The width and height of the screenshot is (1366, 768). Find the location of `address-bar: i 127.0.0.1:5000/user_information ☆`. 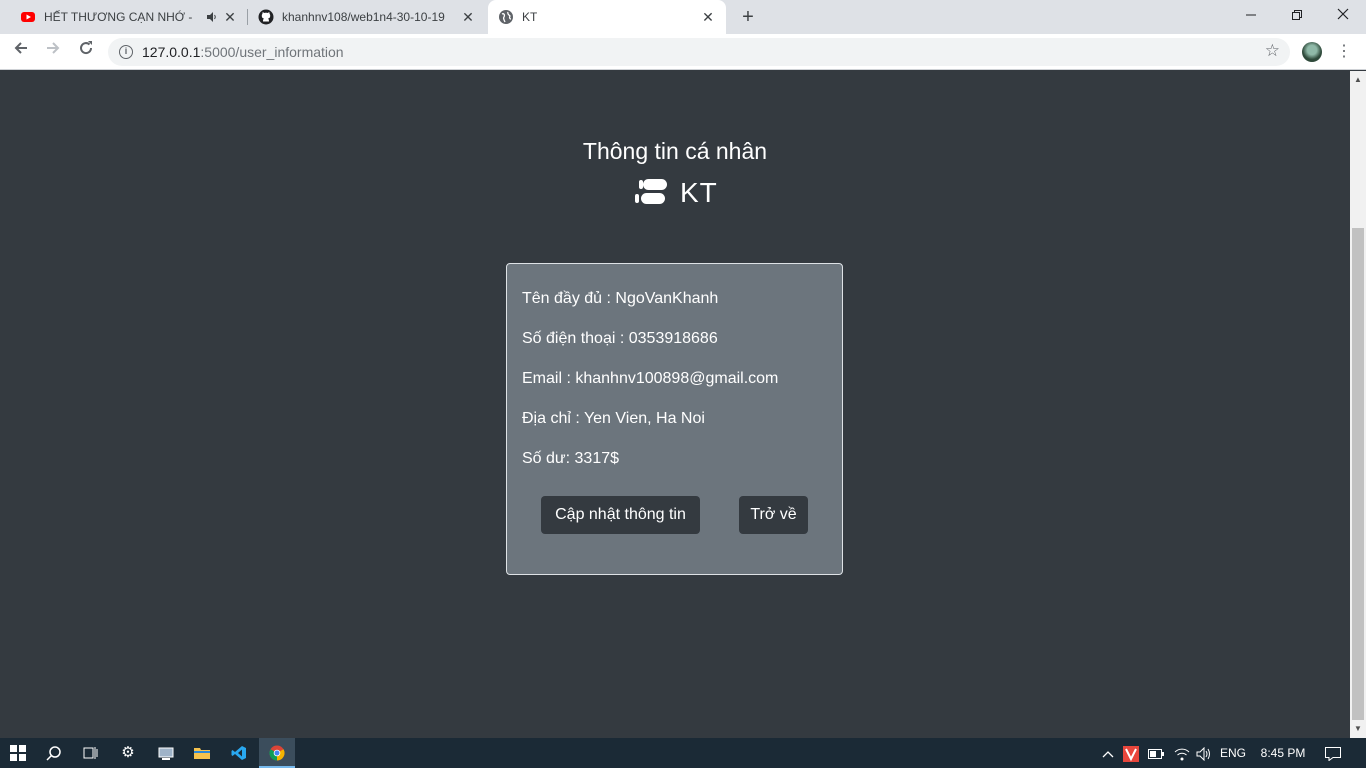

address-bar: i 127.0.0.1:5000/user_information ☆ is located at coordinates (699, 52).